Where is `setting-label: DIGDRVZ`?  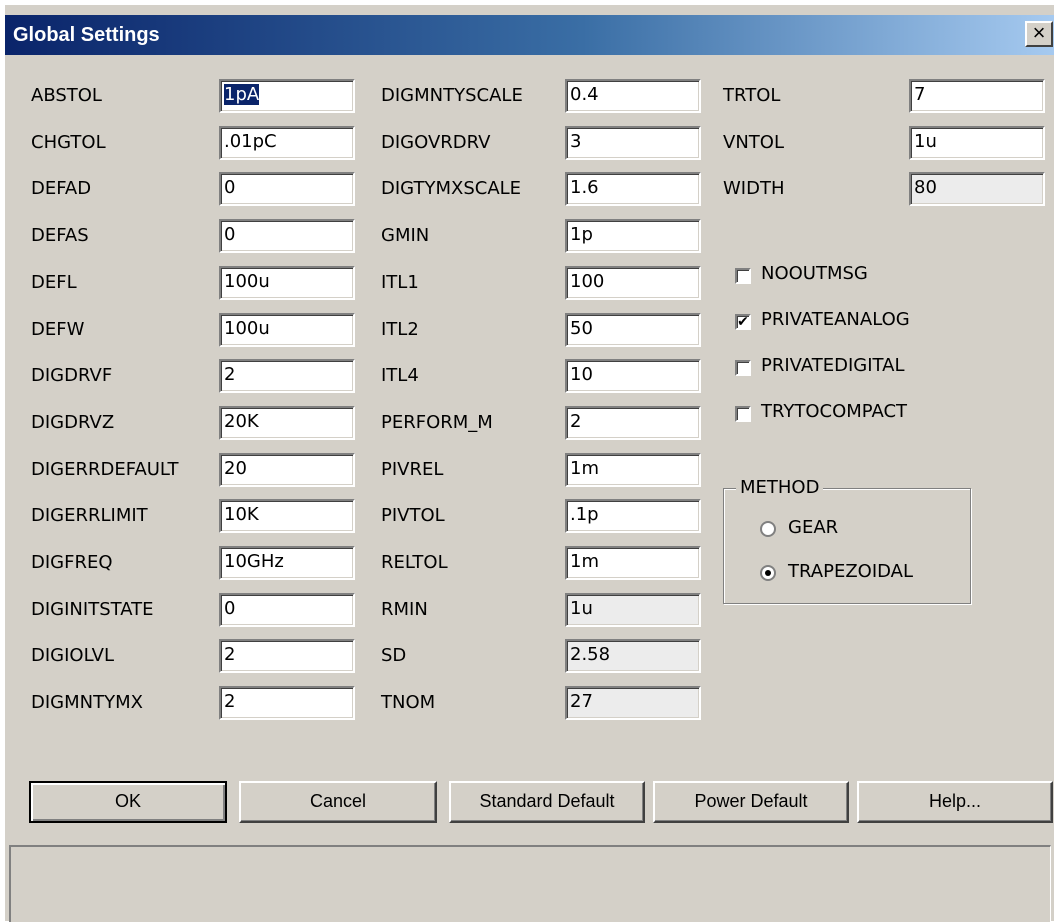 setting-label: DIGDRVZ is located at coordinates (73, 422).